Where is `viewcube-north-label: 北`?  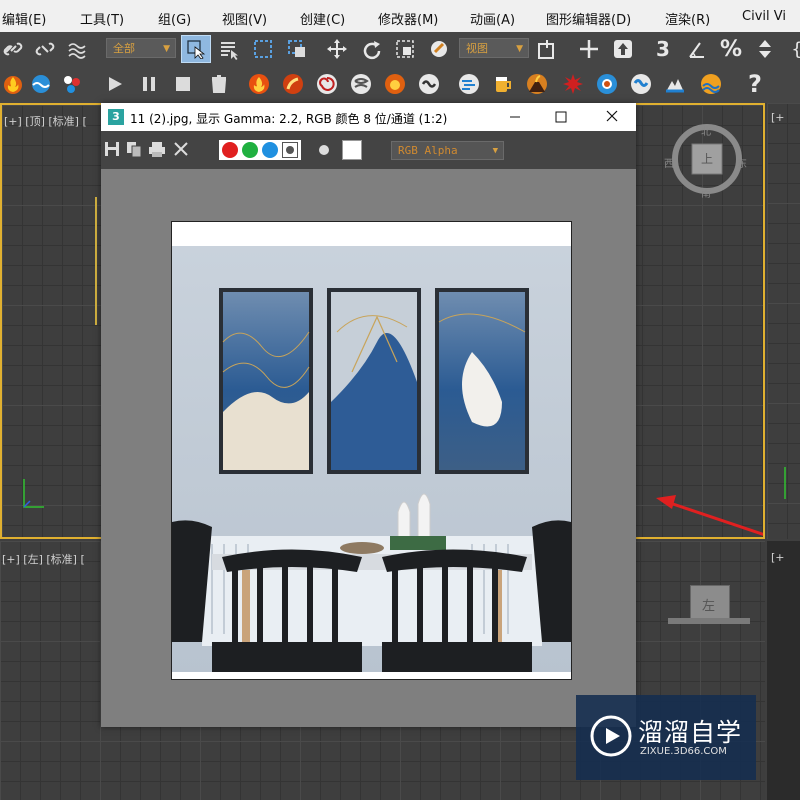
viewcube-north-label: 北 is located at coordinates (706, 132).